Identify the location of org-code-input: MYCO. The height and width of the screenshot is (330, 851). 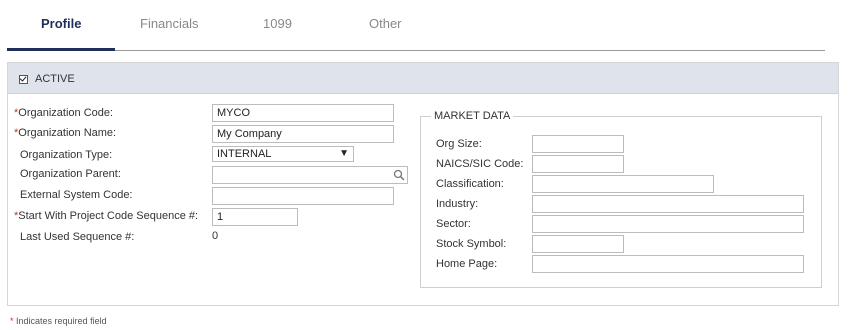
(303, 113).